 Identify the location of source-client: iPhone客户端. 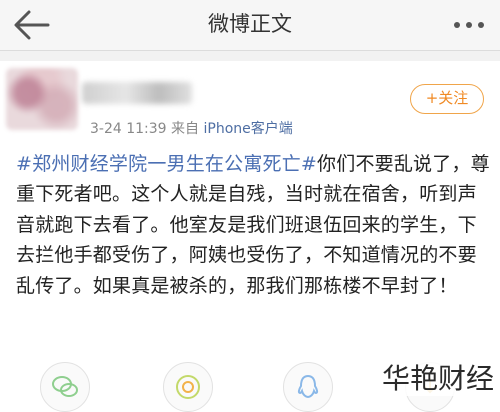
(247, 129).